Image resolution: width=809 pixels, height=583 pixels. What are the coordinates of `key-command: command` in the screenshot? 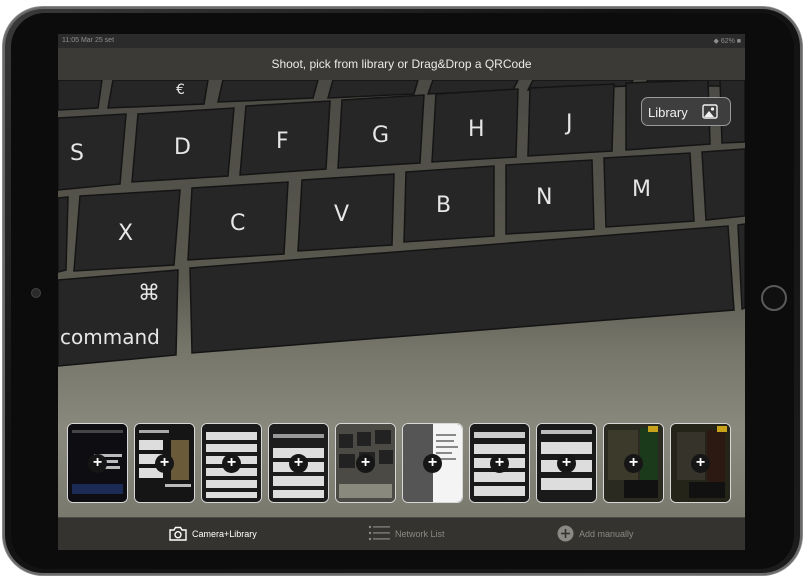 It's located at (110, 337).